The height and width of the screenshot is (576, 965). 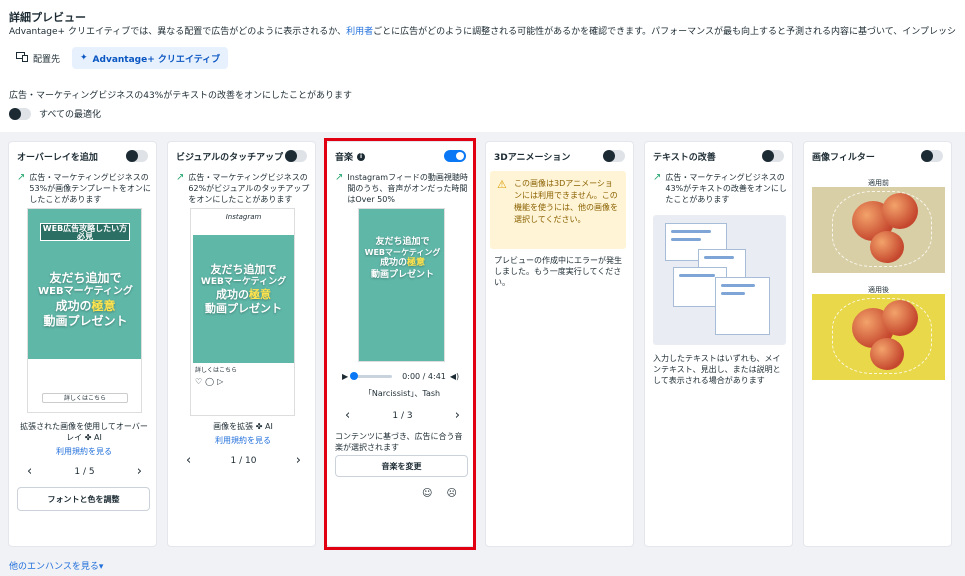 I want to click on sparkle-icon: ✦, so click(x=84, y=58).